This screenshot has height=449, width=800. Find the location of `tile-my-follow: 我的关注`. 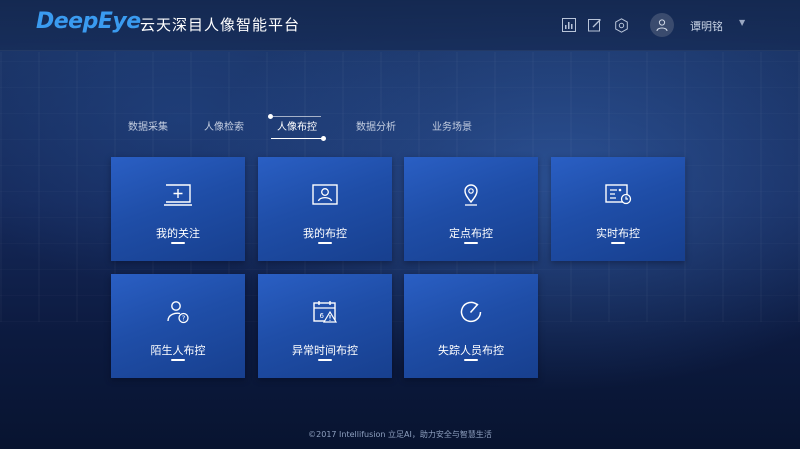

tile-my-follow: 我的关注 is located at coordinates (178, 209).